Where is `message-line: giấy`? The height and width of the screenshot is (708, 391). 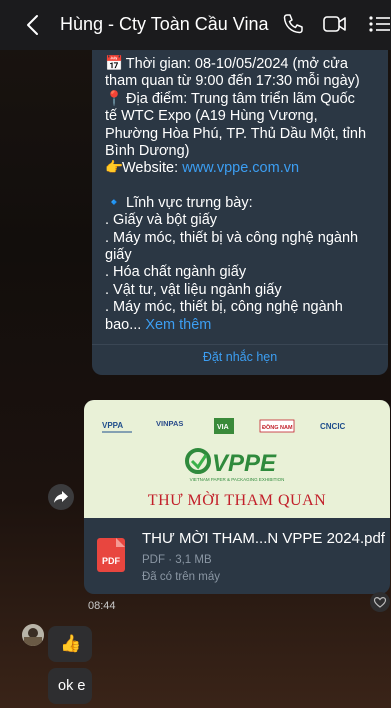
message-line: giấy is located at coordinates (246, 255).